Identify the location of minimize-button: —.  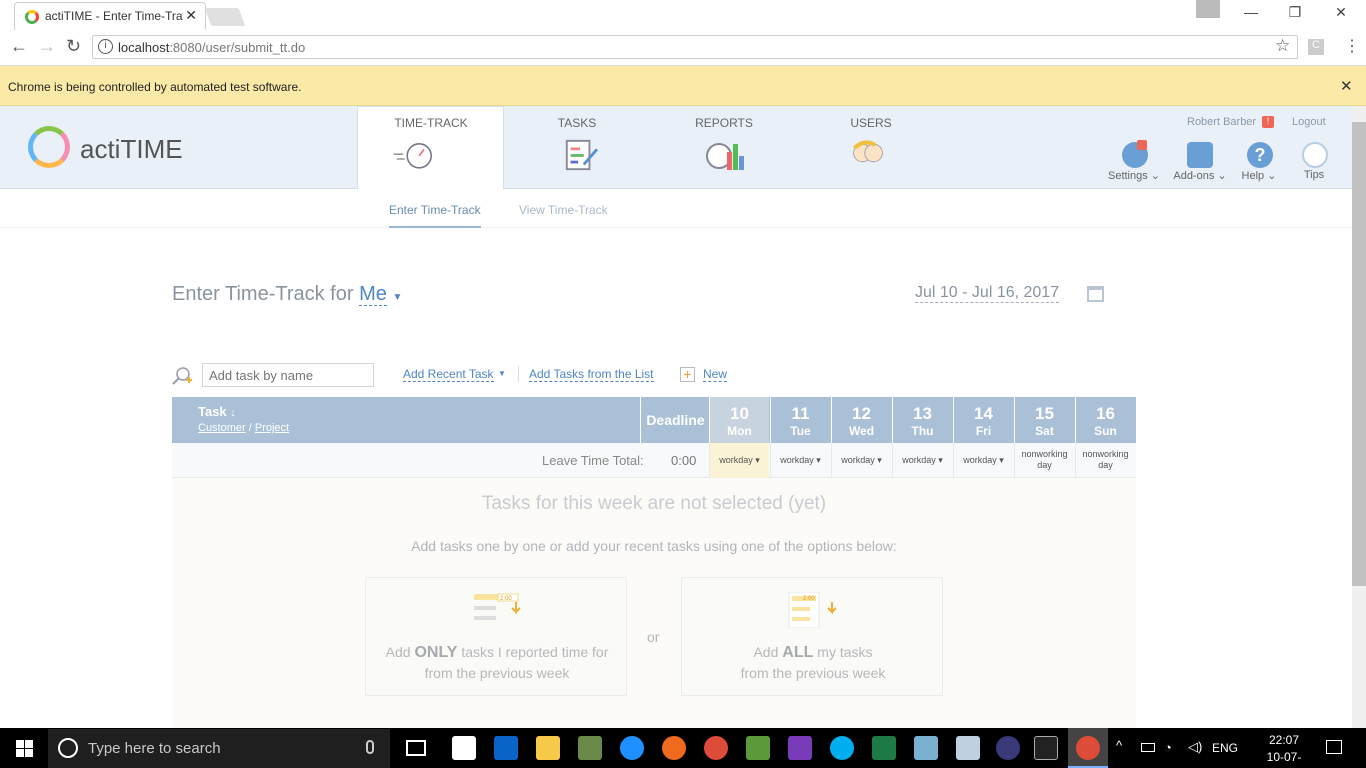
(1251, 12).